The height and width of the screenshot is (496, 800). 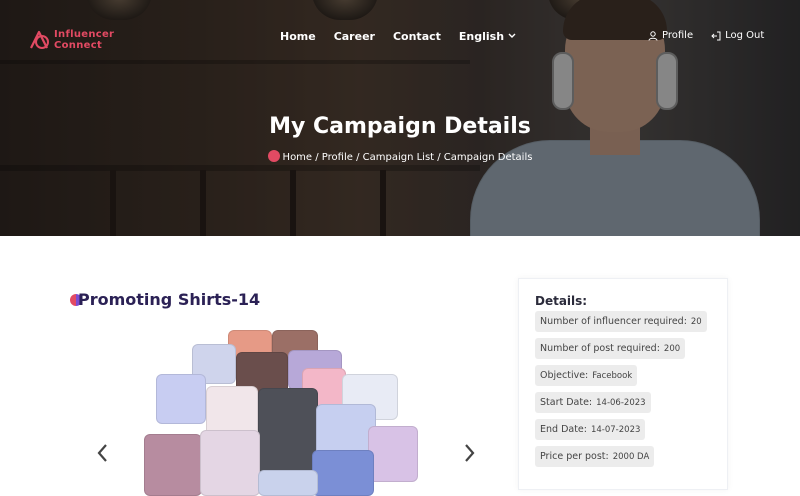 I want to click on campaign-product-image, so click(x=282, y=413).